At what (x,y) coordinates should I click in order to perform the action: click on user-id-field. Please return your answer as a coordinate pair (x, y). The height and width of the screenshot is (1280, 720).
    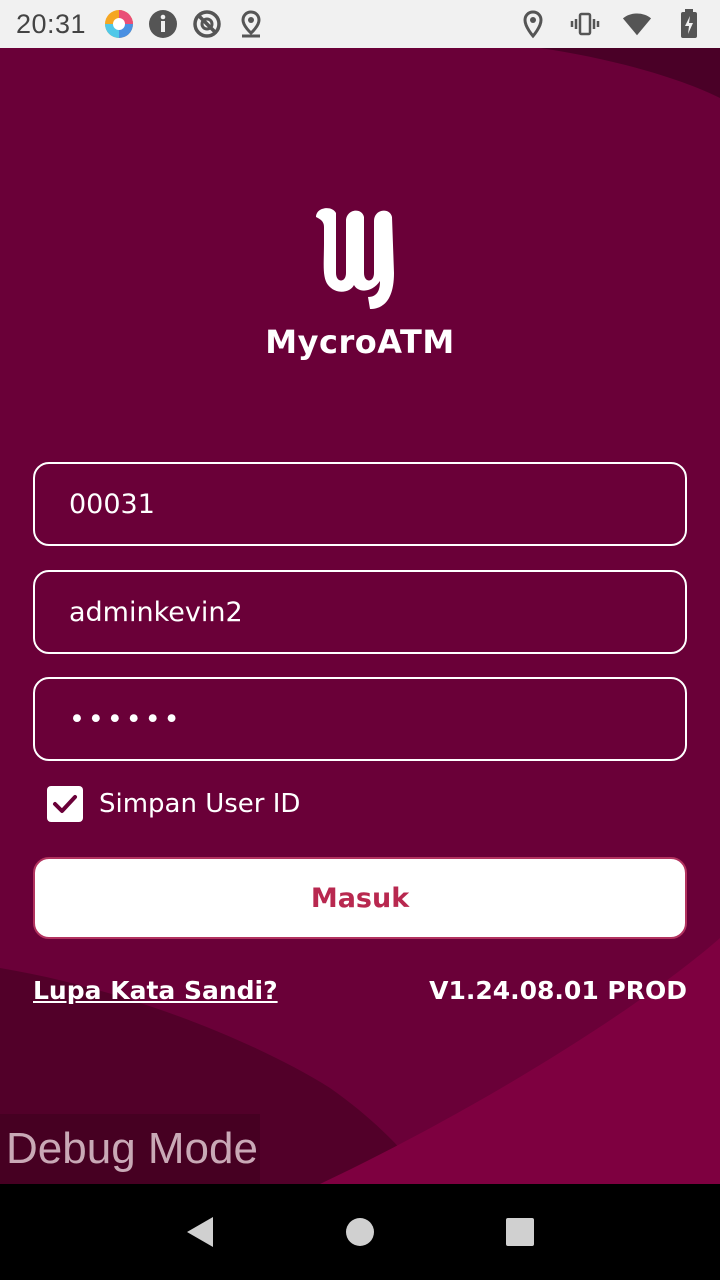
    Looking at the image, I should click on (360, 612).